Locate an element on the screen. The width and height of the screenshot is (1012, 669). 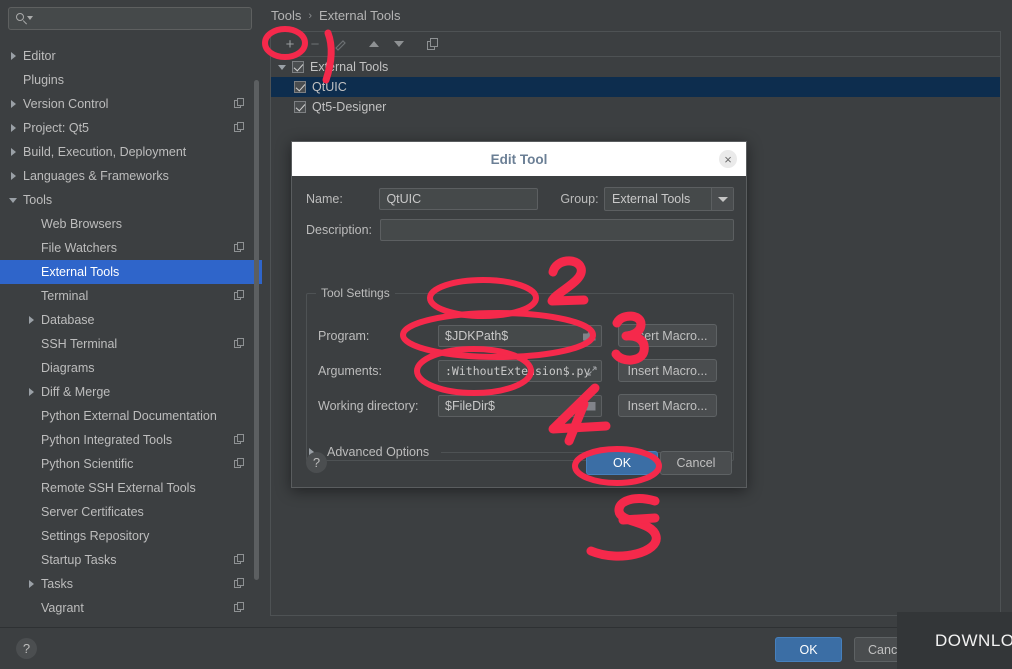
dialog-title: Edit Tool is located at coordinates (519, 159).